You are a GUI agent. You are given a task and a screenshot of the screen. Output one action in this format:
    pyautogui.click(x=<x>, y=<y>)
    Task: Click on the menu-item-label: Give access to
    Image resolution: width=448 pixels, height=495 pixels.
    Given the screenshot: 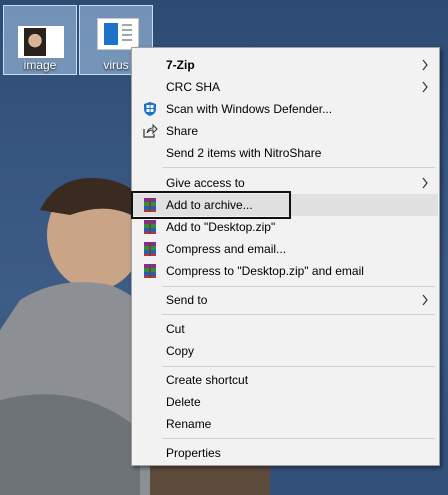 What is the action you would take?
    pyautogui.click(x=205, y=183)
    